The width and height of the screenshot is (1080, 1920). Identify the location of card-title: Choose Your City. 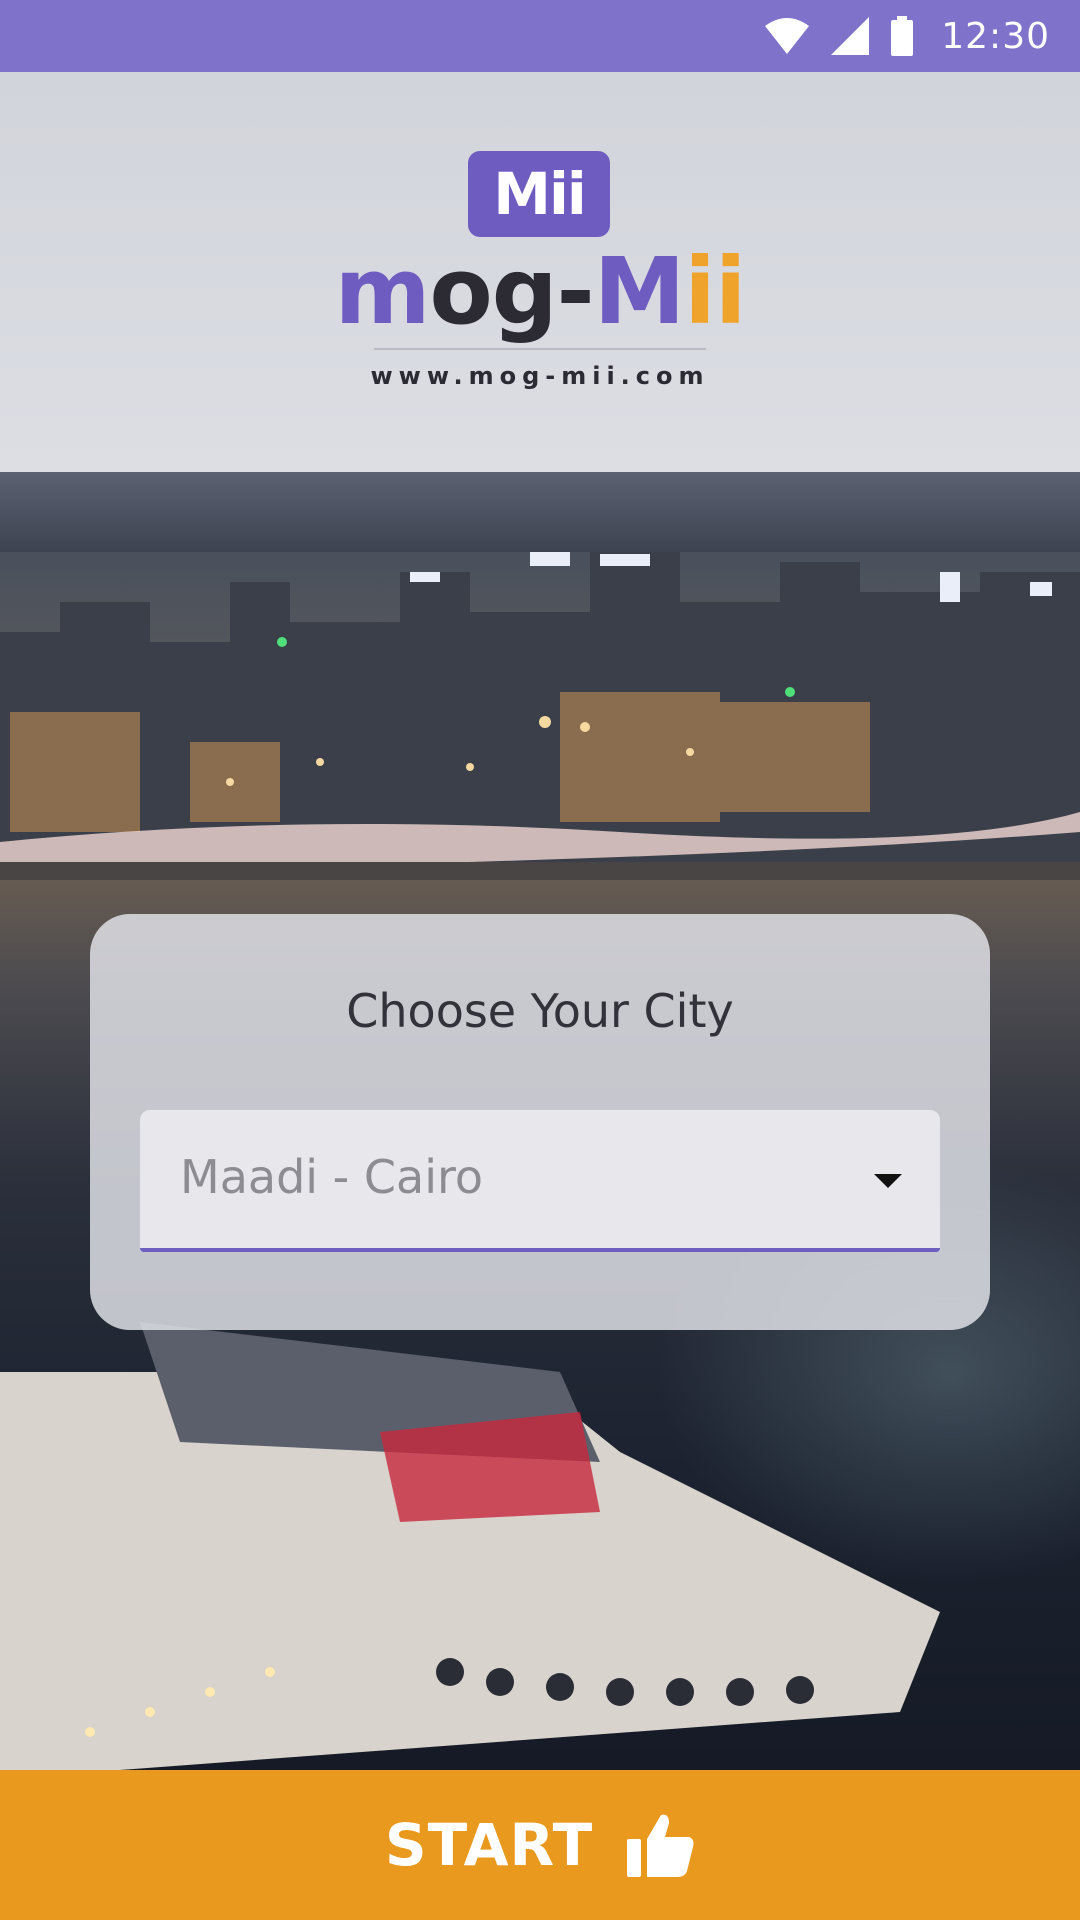
(540, 1011).